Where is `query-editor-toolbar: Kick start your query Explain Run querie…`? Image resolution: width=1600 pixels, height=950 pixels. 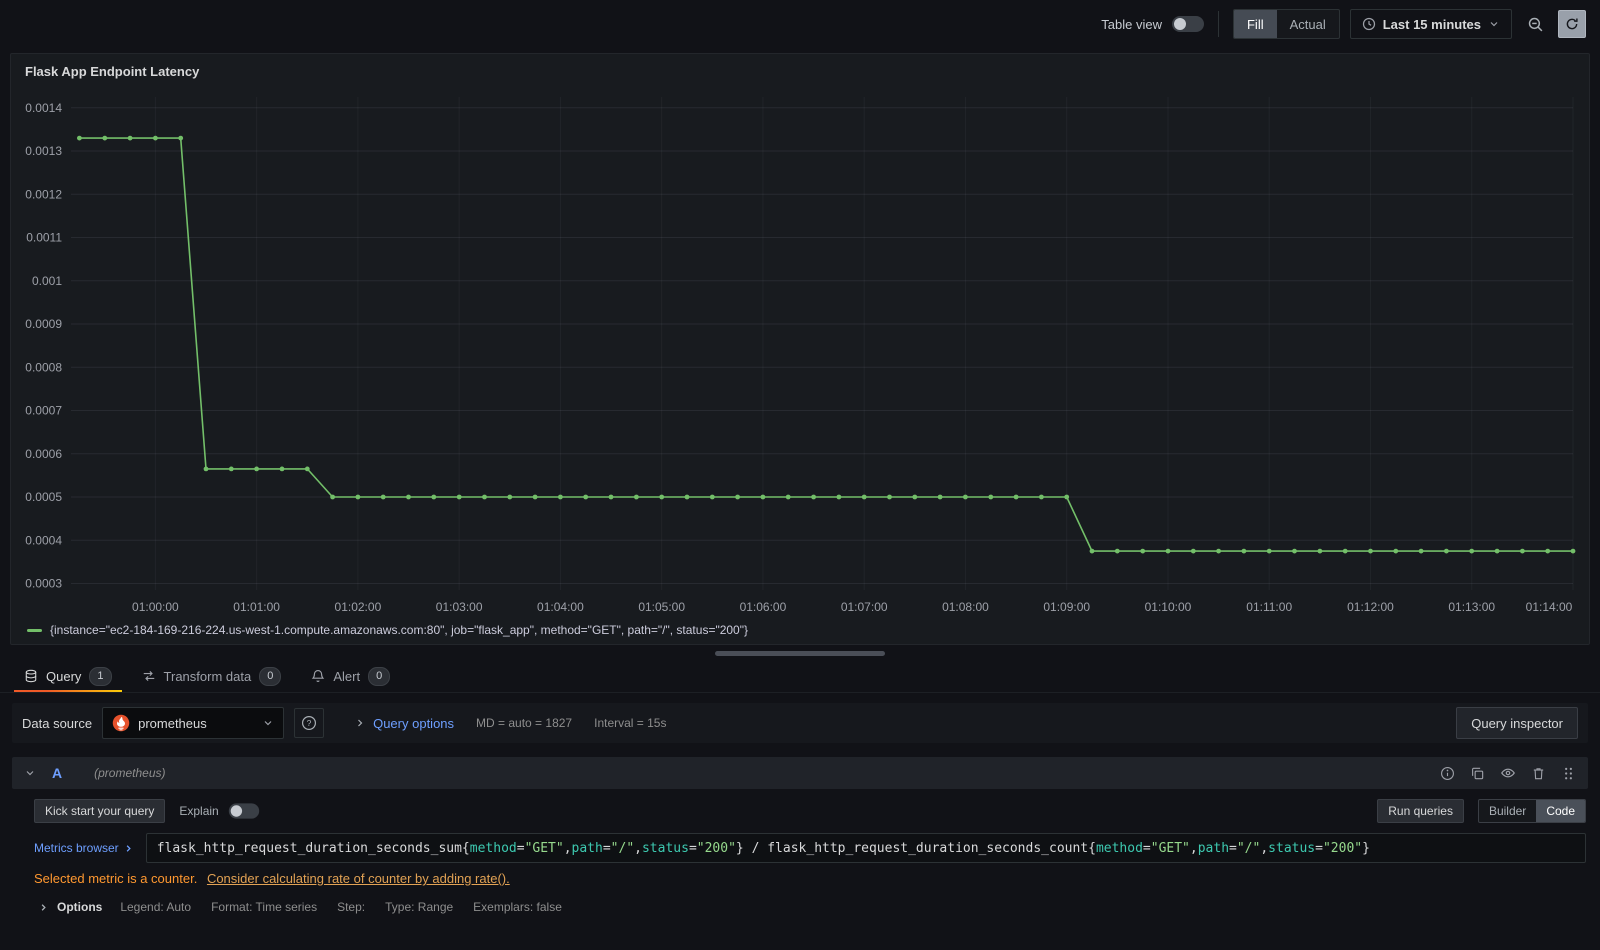 query-editor-toolbar: Kick start your query Explain Run querie… is located at coordinates (810, 811).